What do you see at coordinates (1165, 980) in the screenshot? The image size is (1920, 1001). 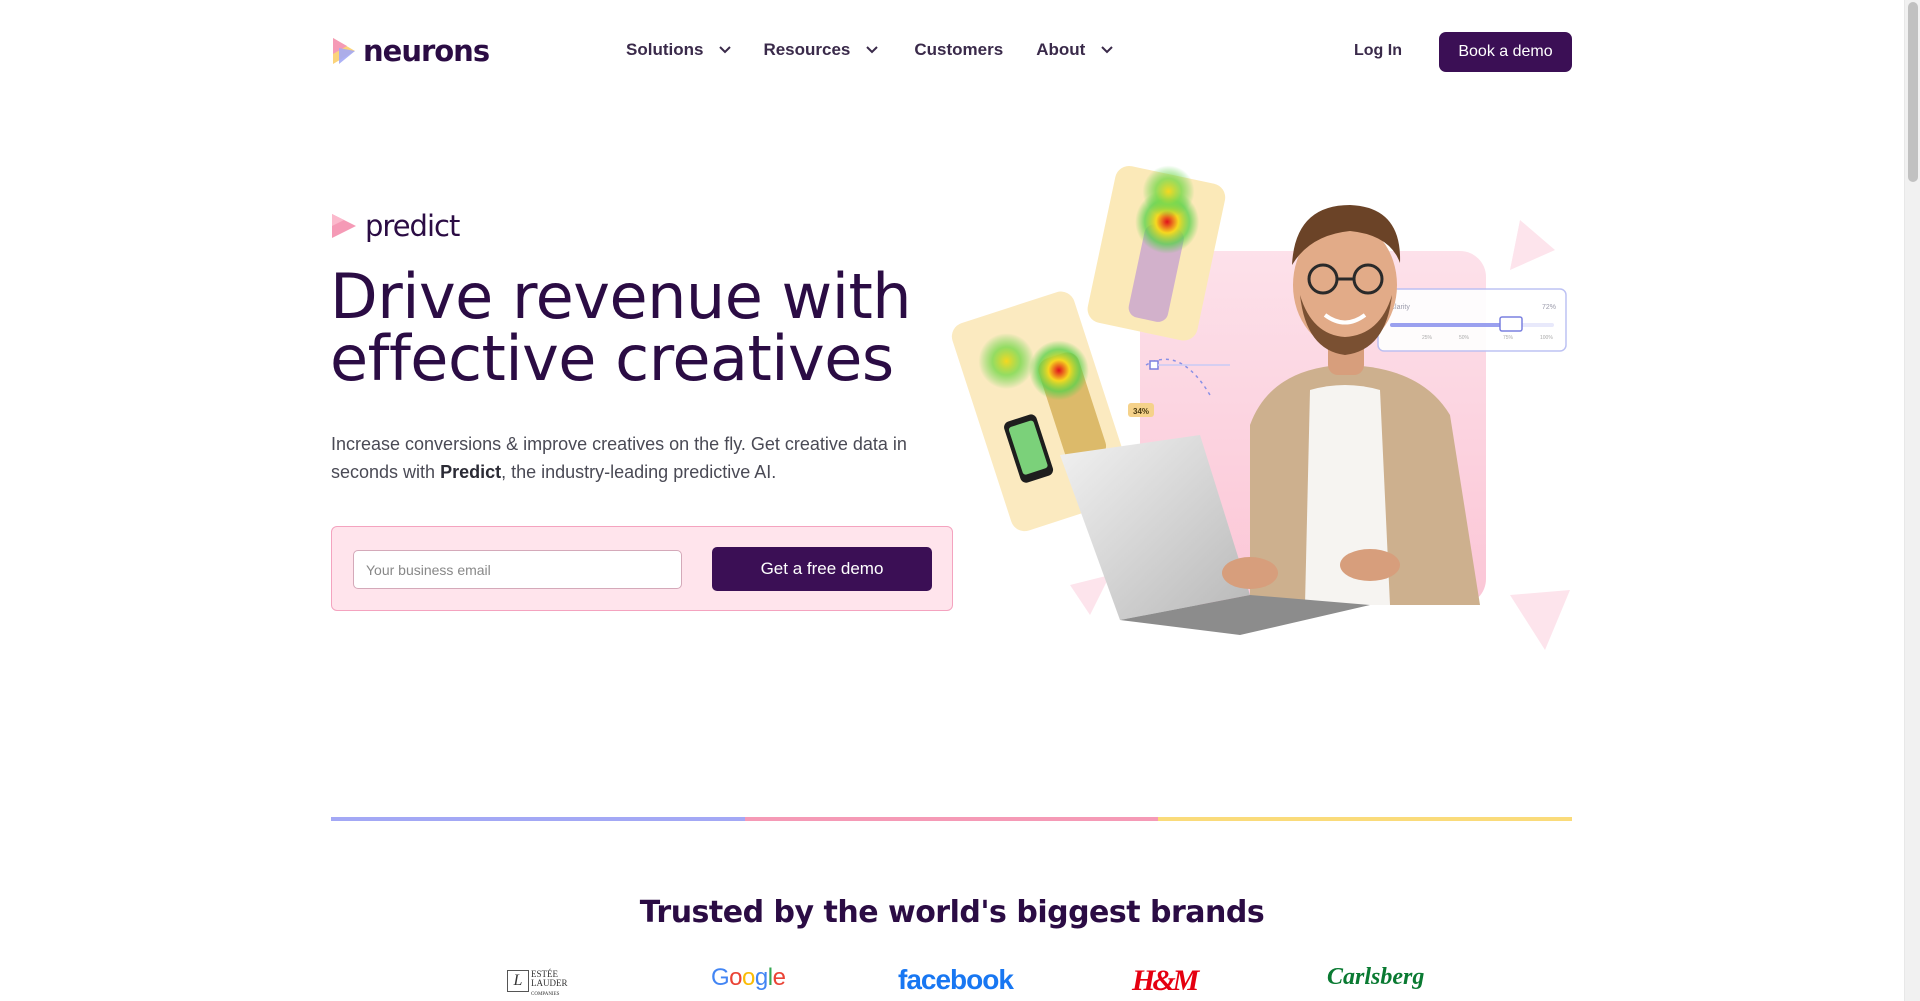 I see `hm-logo: H&M` at bounding box center [1165, 980].